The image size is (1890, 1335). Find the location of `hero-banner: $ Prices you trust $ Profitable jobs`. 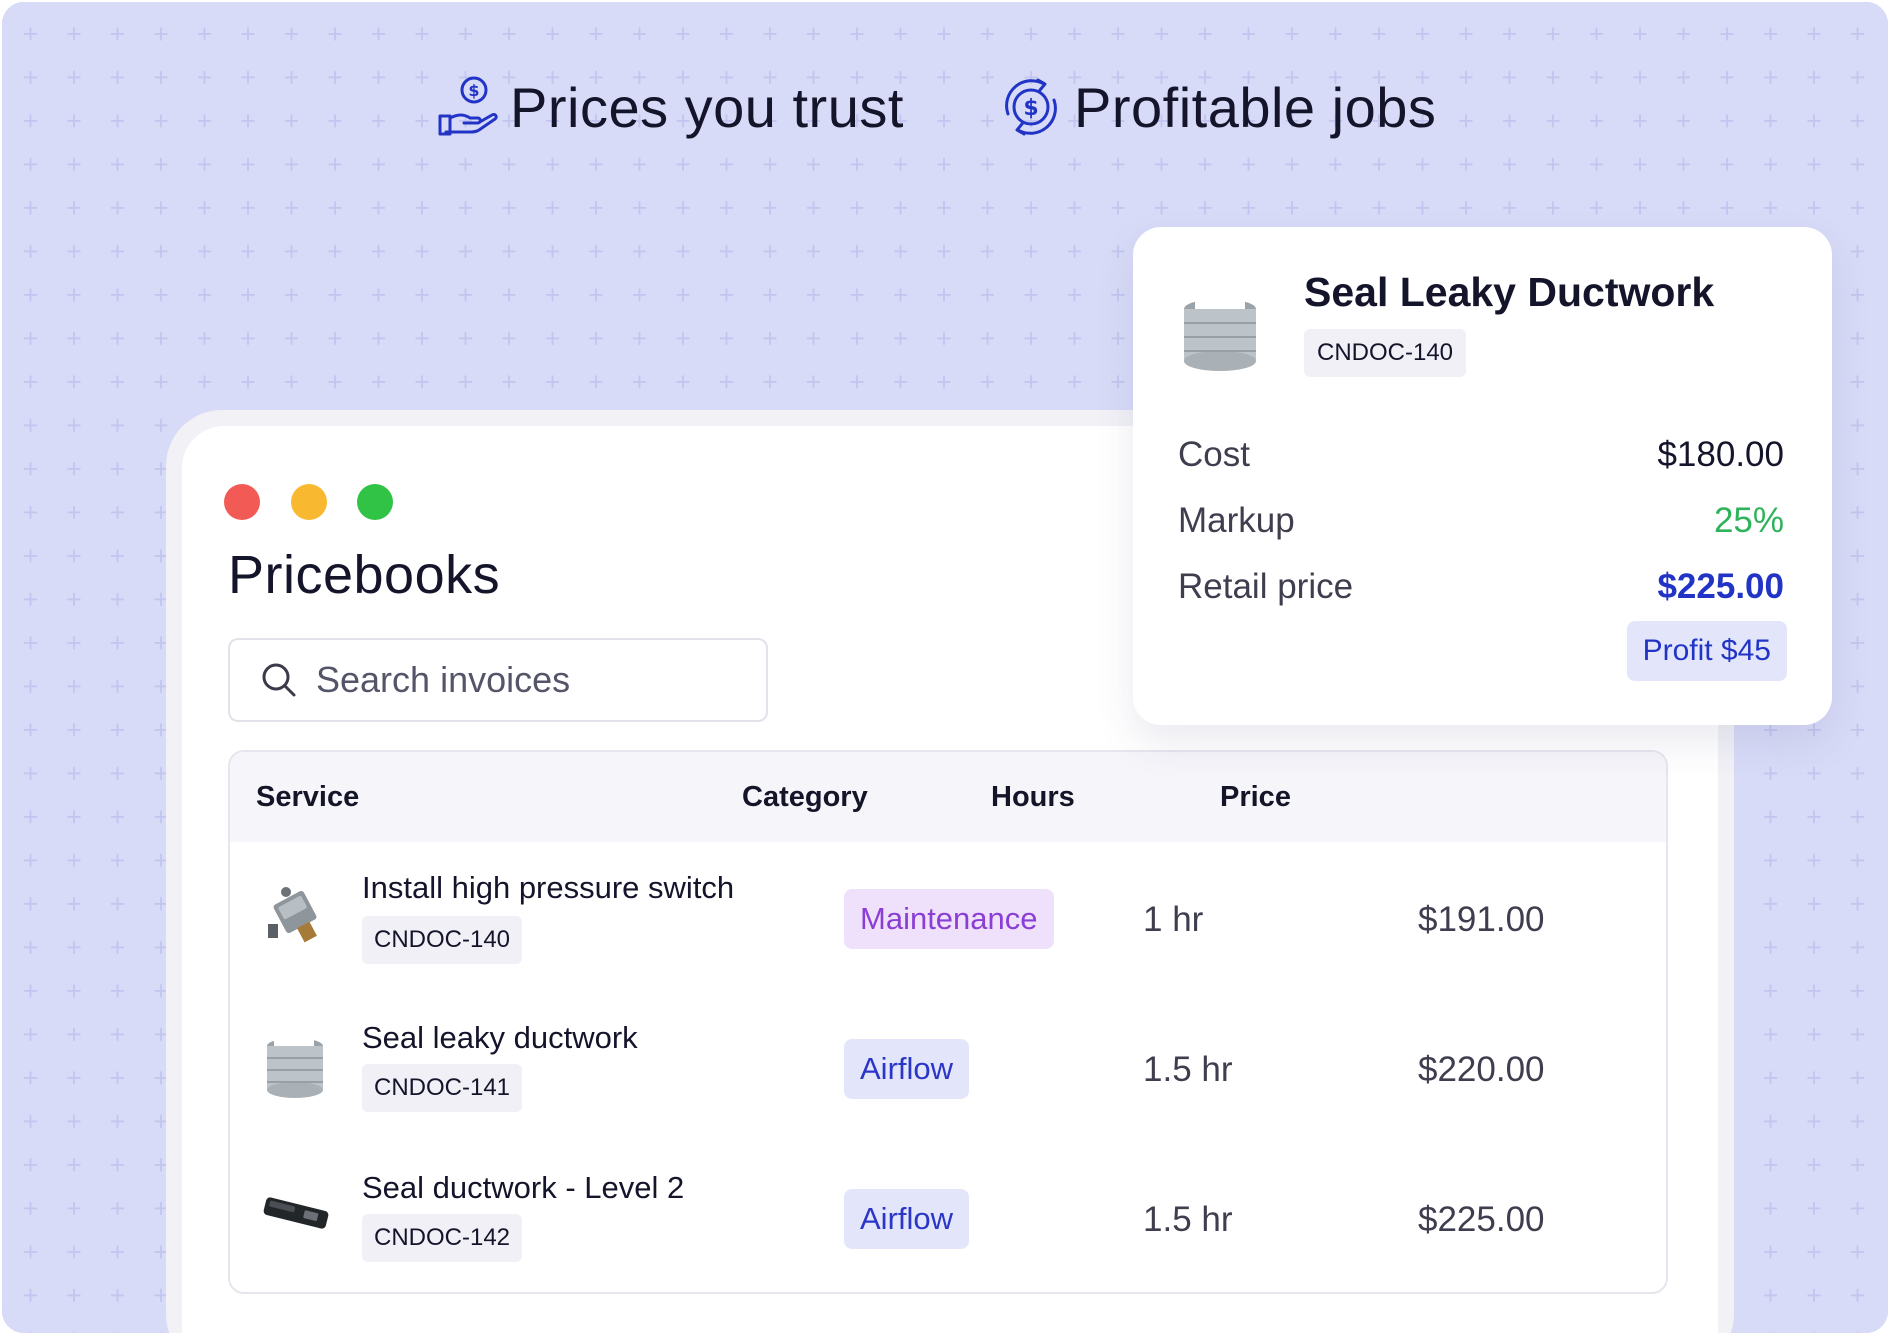

hero-banner: $ Prices you trust $ Profitable jobs is located at coordinates (945, 107).